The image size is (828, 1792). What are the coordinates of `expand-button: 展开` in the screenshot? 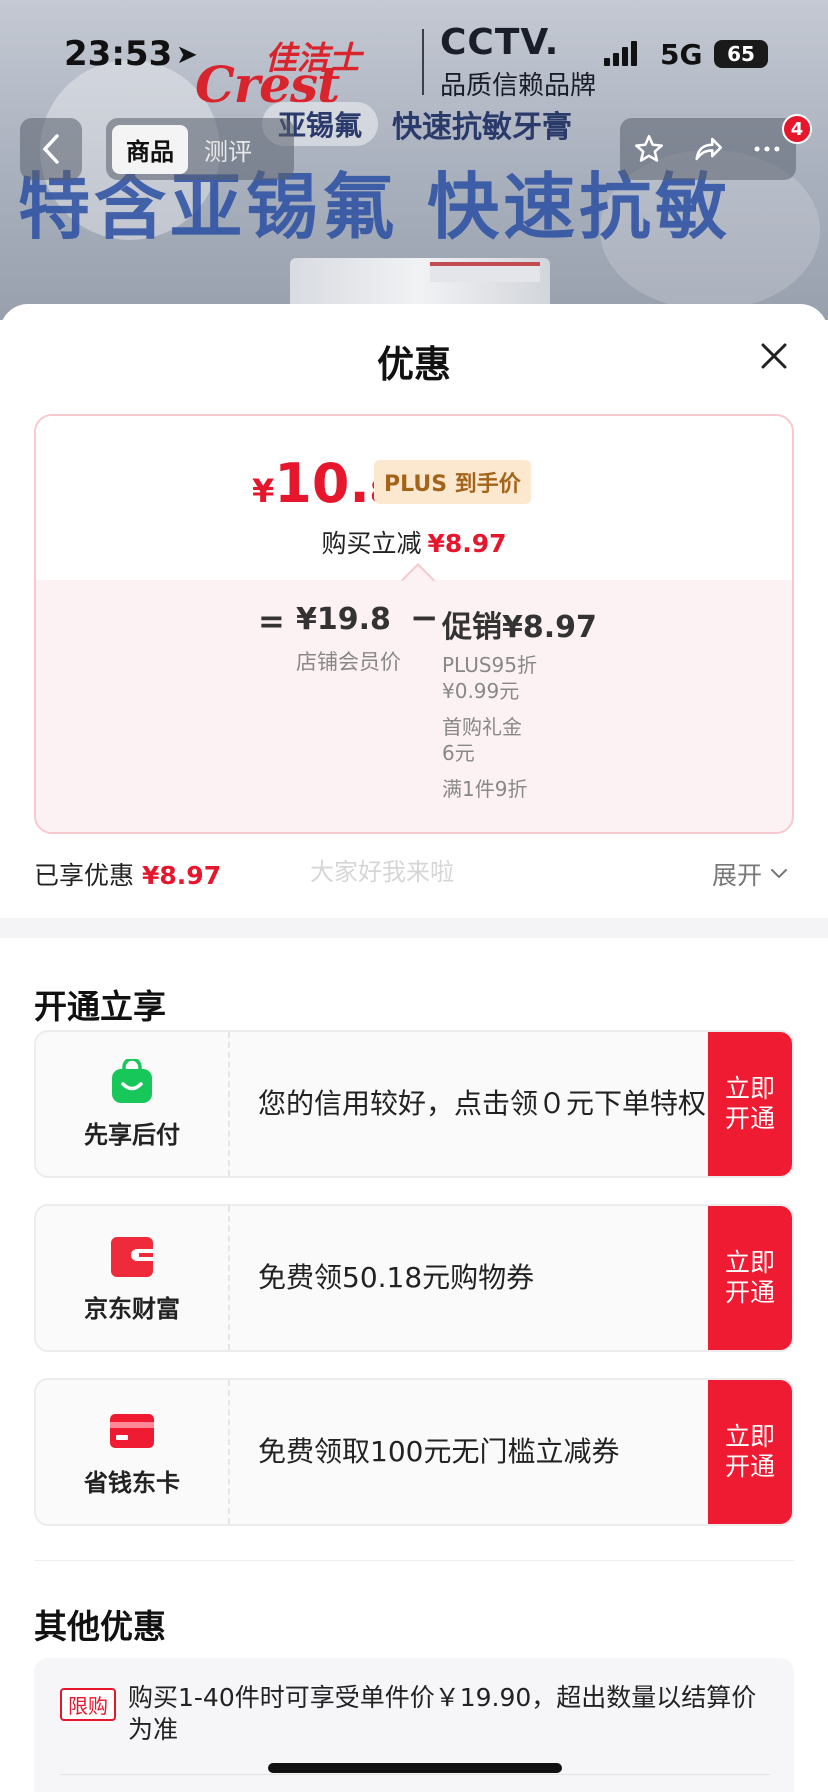 It's located at (750, 874).